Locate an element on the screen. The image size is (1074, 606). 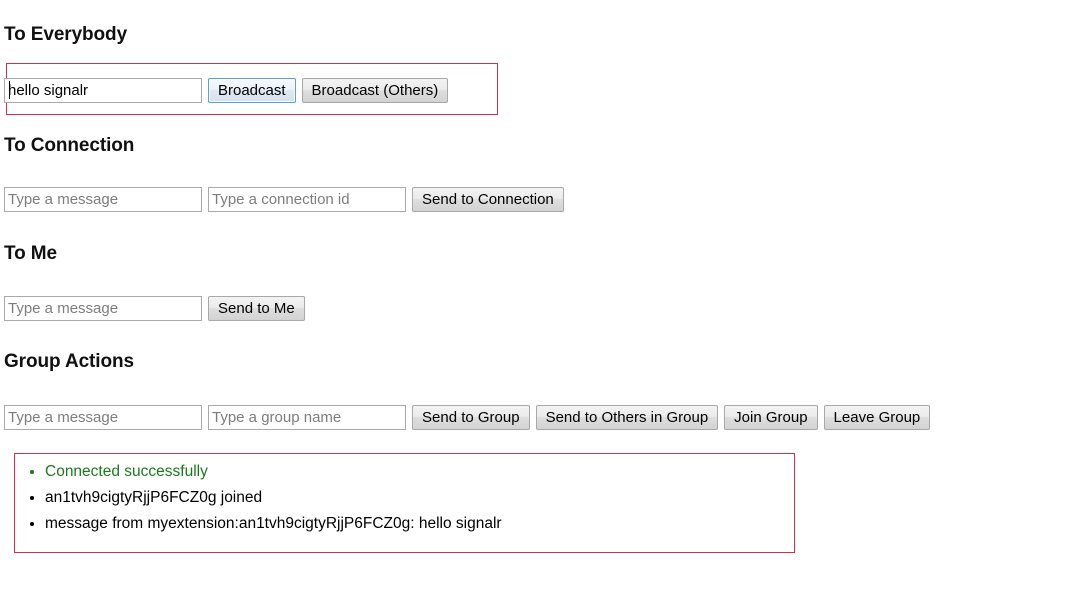
connection-row: Send to Connection is located at coordinates (284, 199).